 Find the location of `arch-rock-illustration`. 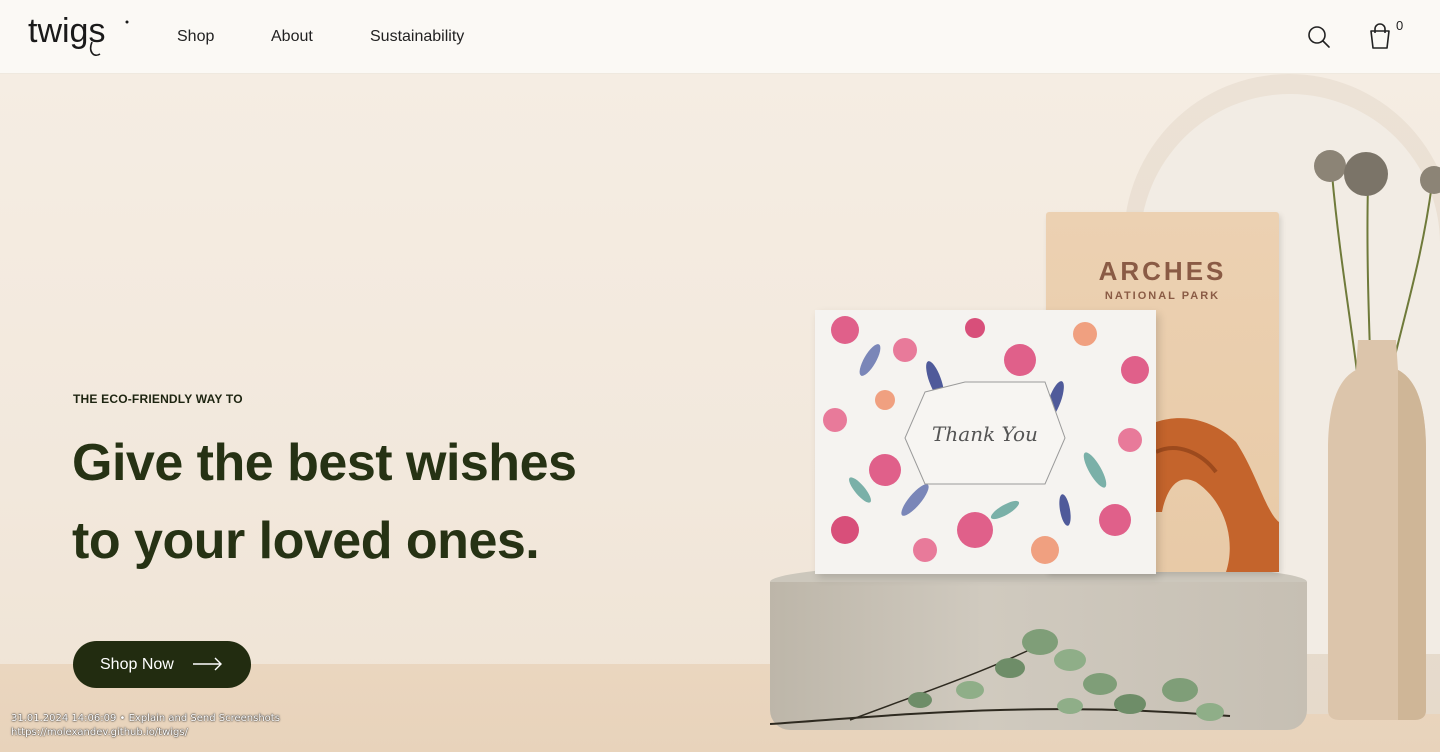

arch-rock-illustration is located at coordinates (1217, 495).